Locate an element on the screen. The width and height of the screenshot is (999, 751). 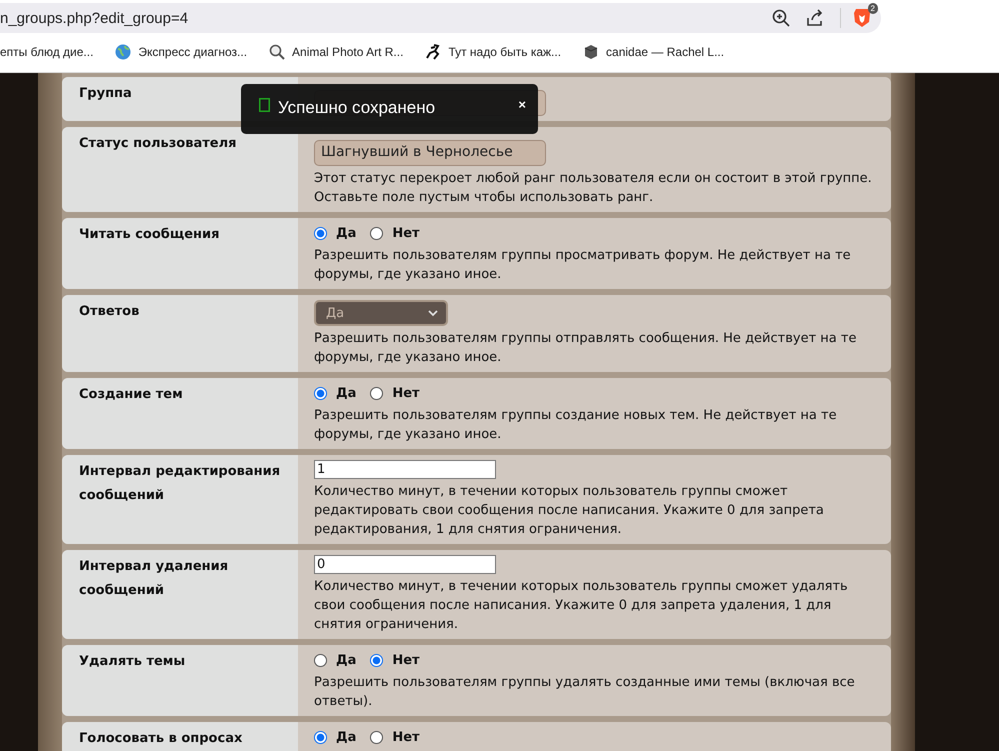
notification-badge: 2 is located at coordinates (873, 8).